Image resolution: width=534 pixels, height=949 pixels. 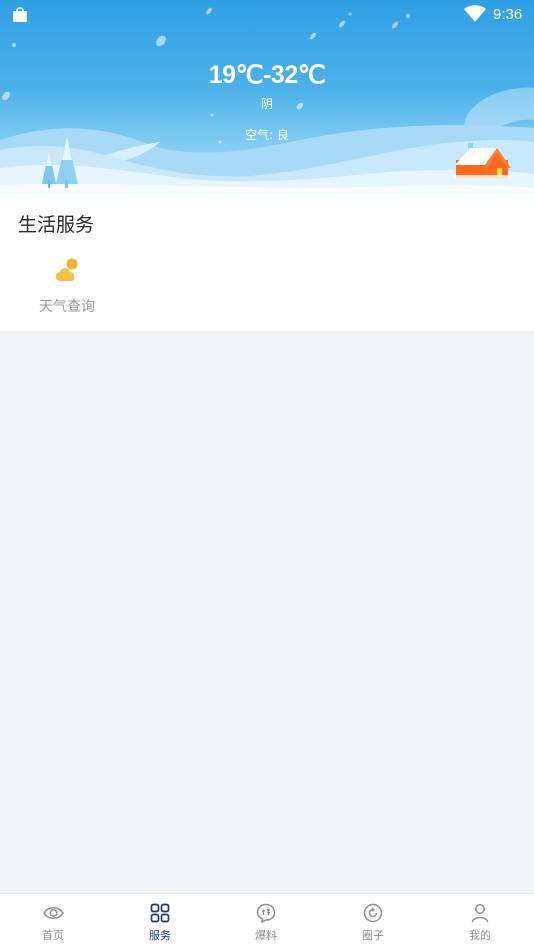 What do you see at coordinates (508, 14) in the screenshot?
I see `status-time: 9:36` at bounding box center [508, 14].